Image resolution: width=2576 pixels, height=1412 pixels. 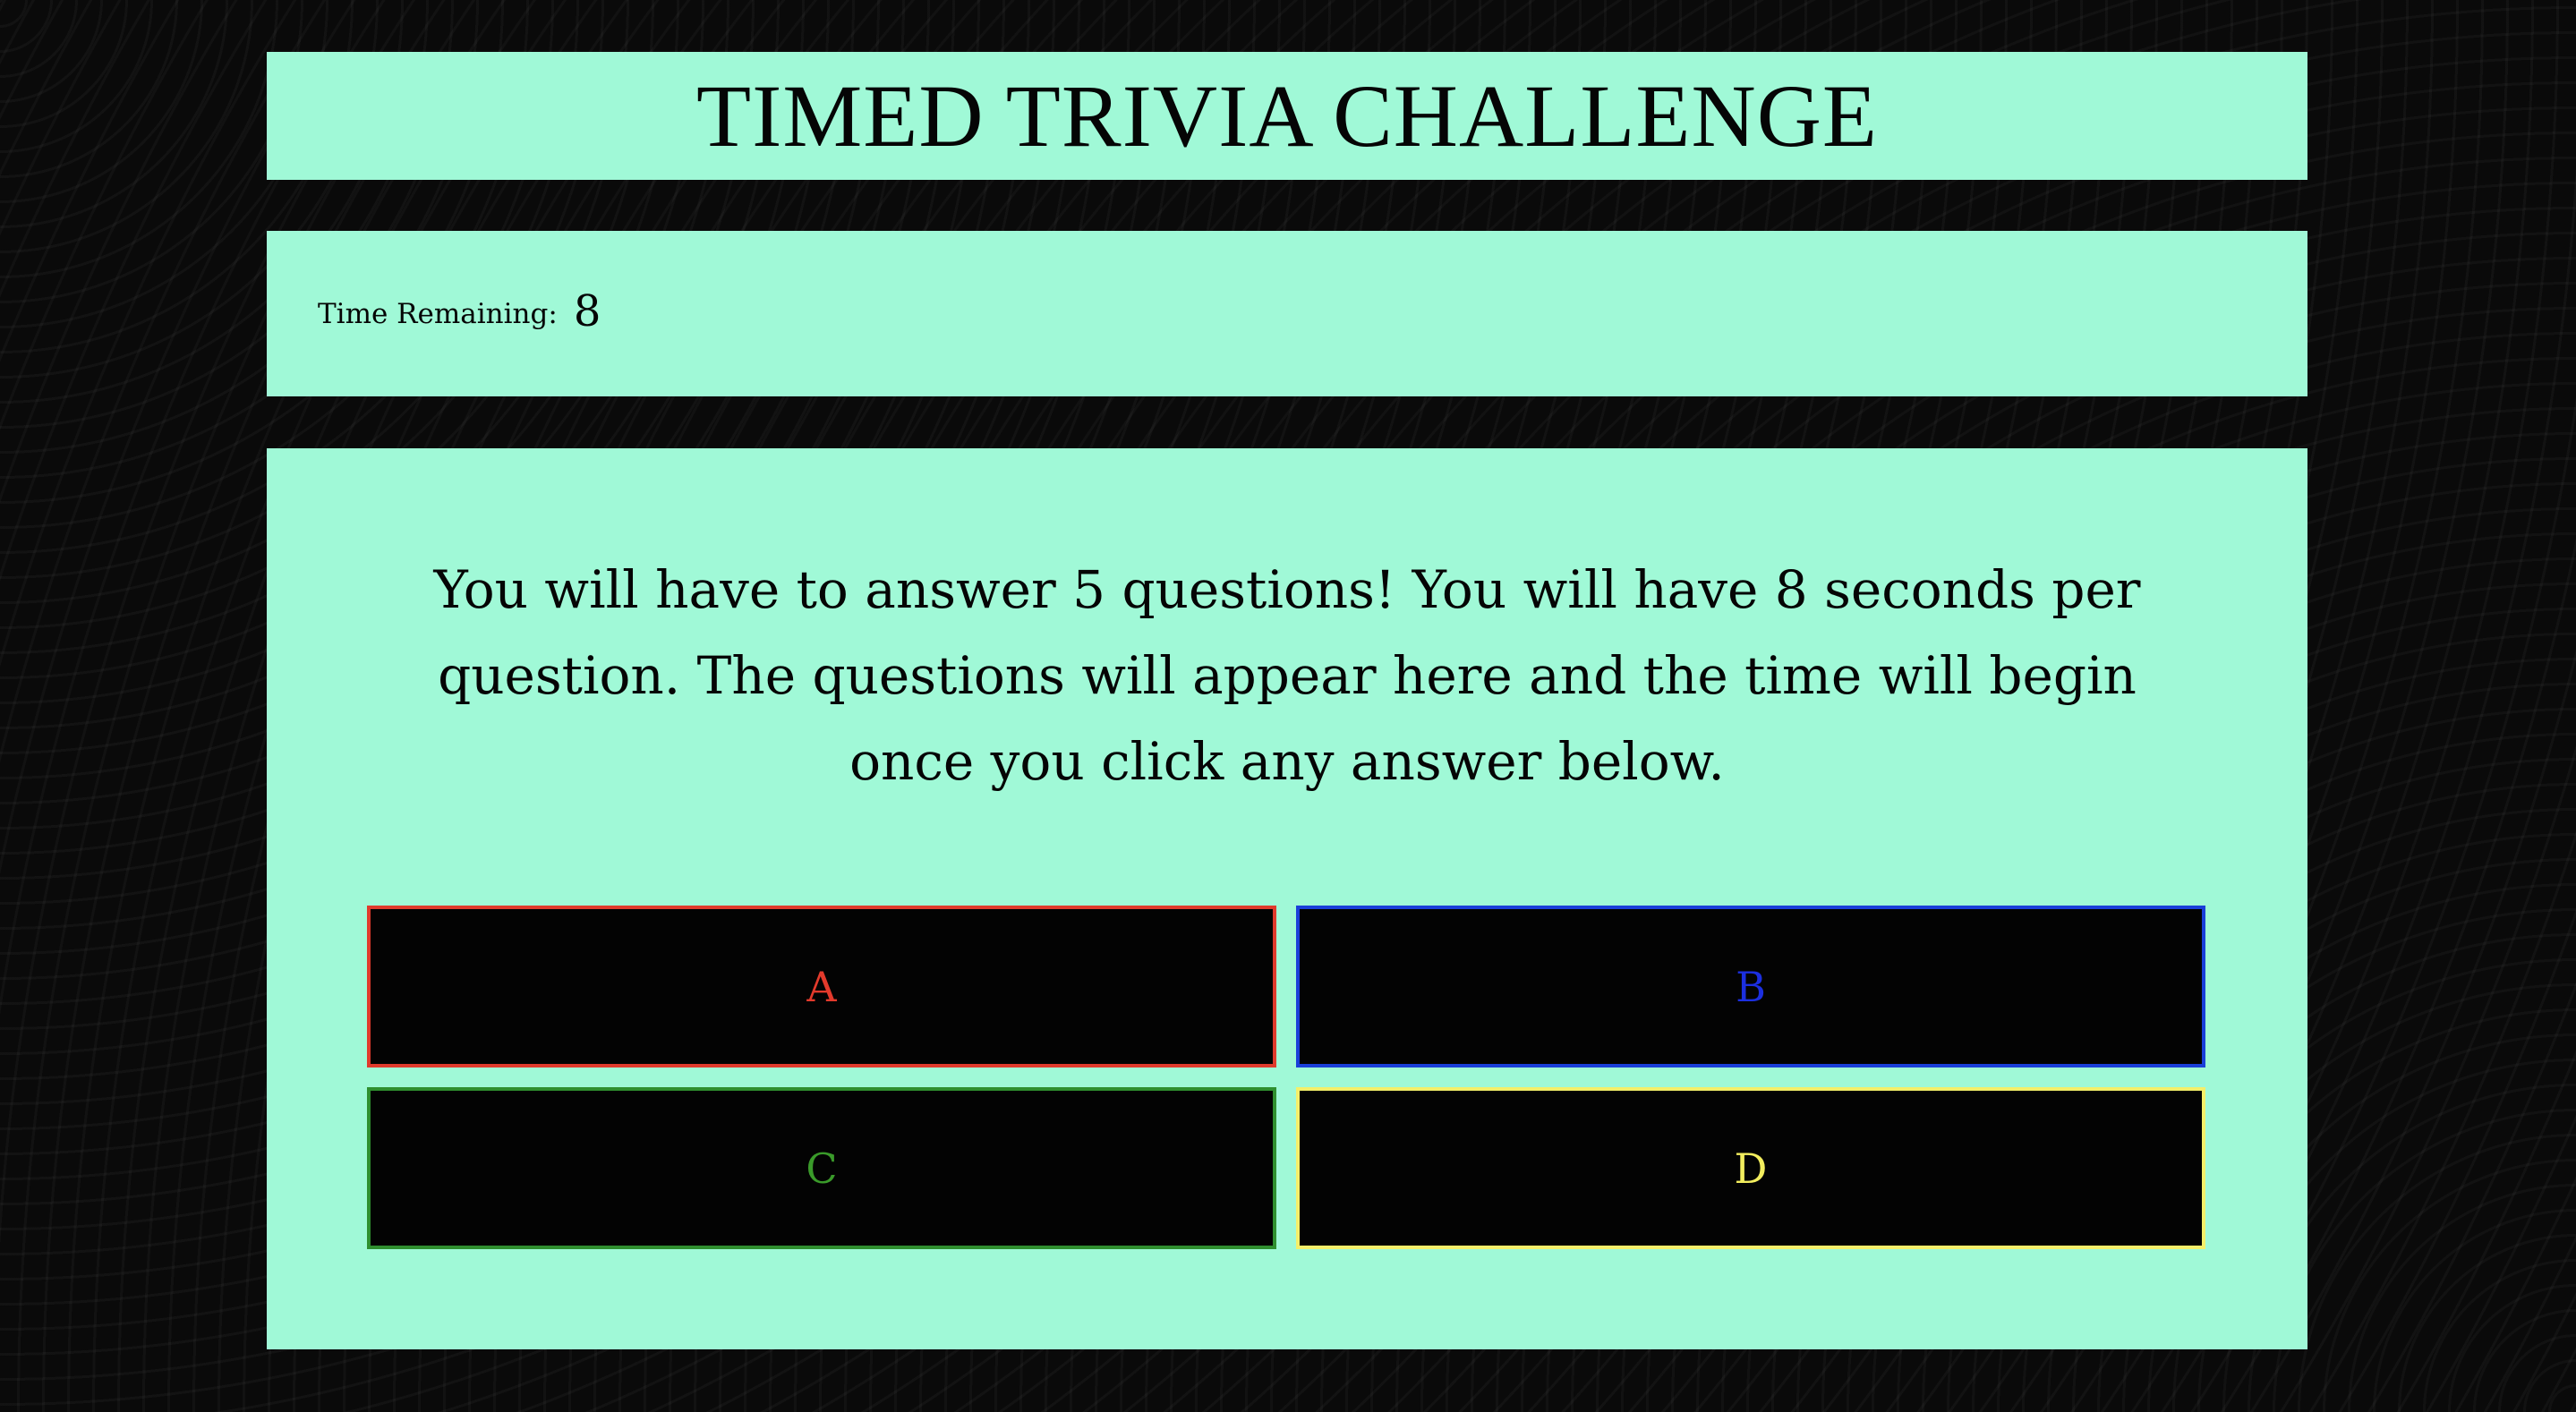 I want to click on timer-panel: Time Remaining: 8, so click(x=1287, y=314).